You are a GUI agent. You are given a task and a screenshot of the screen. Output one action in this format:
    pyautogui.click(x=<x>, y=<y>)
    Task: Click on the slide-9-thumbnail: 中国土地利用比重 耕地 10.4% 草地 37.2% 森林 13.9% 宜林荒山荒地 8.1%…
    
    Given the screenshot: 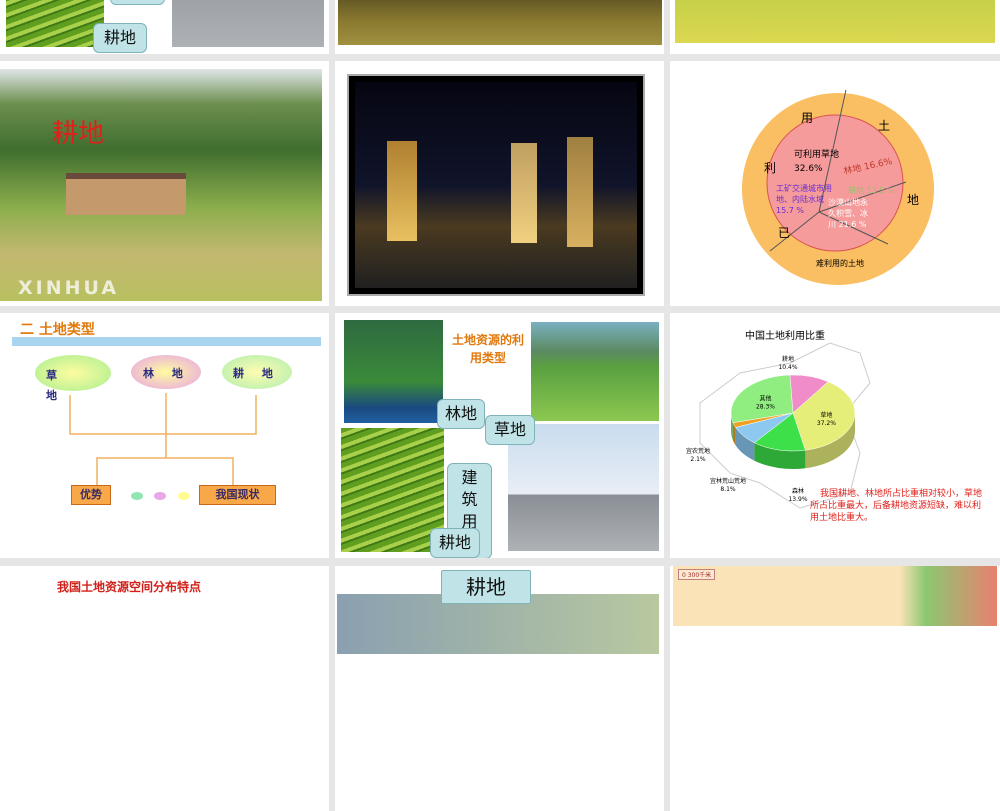 What is the action you would take?
    pyautogui.click(x=835, y=435)
    